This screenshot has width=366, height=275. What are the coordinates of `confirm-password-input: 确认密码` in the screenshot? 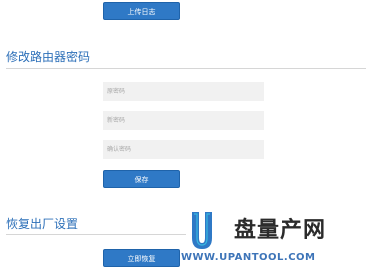 It's located at (183, 149).